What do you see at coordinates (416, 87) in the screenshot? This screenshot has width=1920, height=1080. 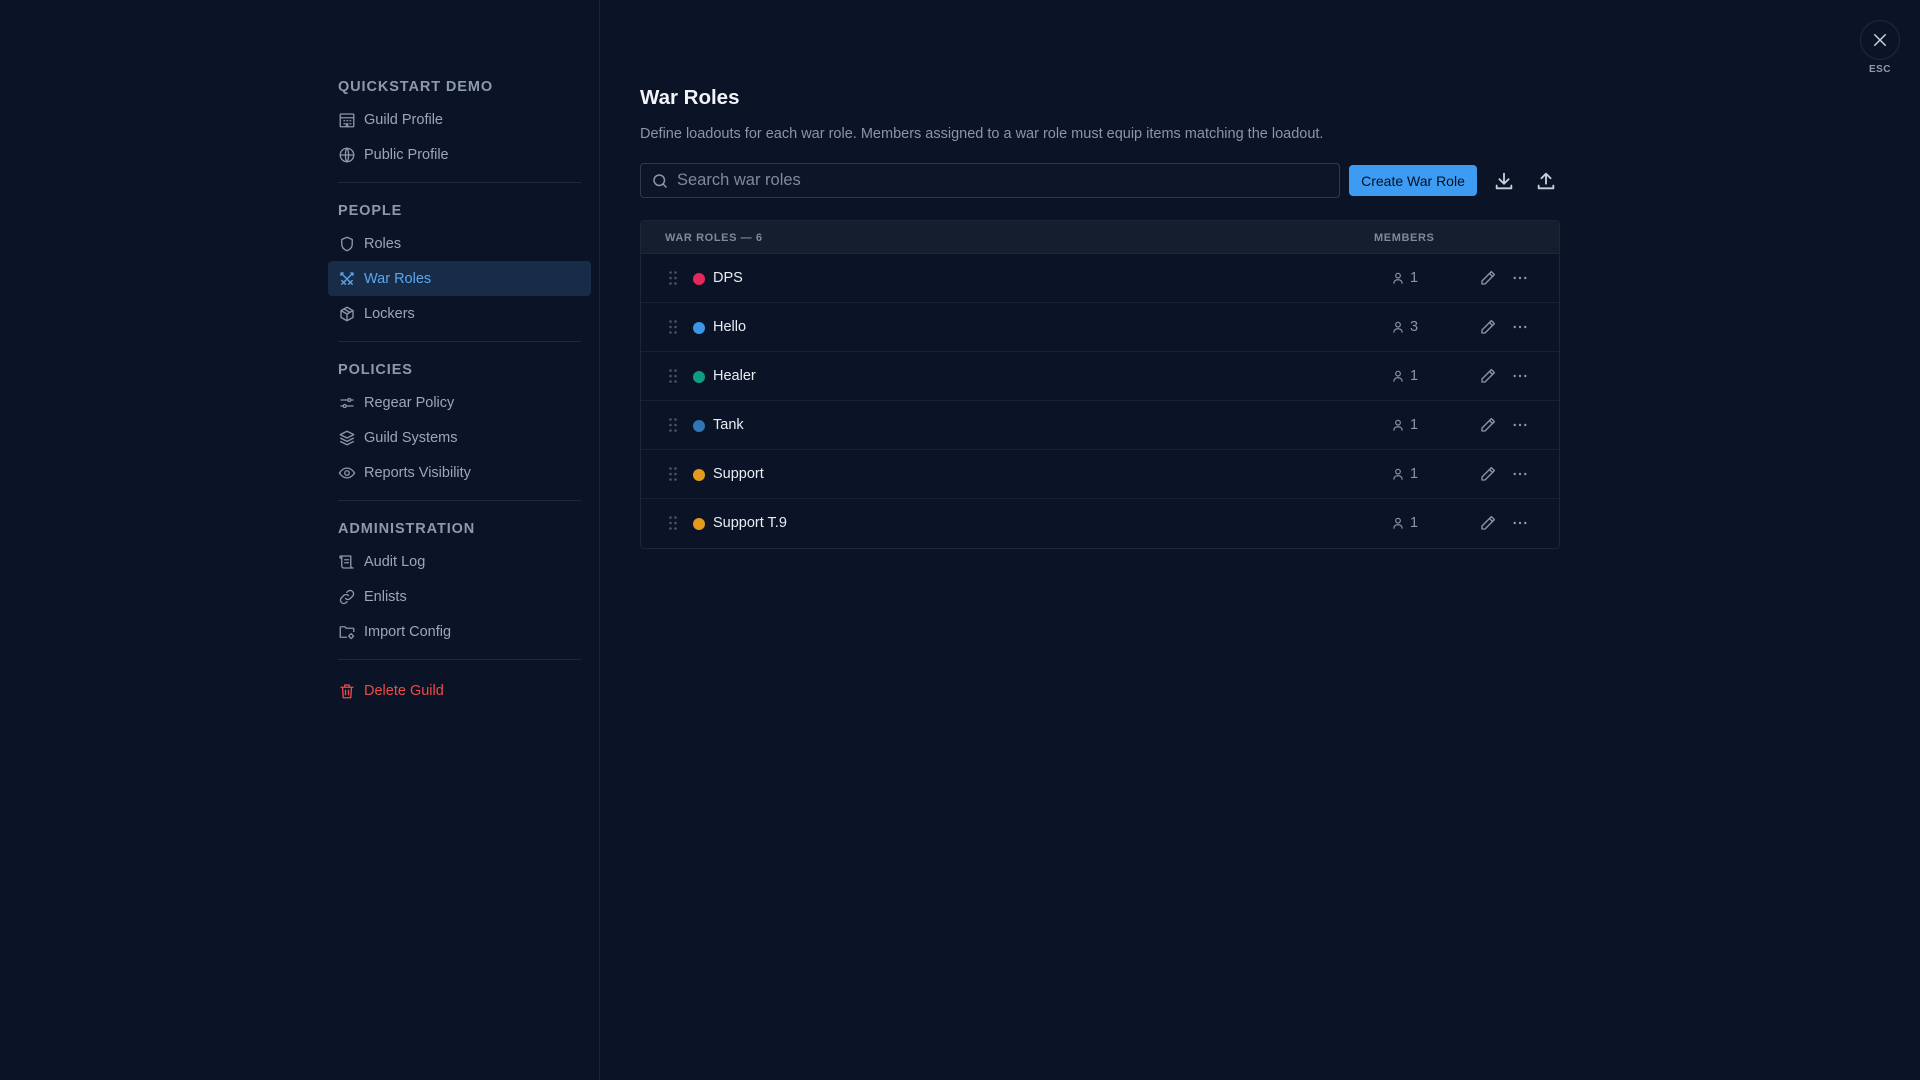 I see `section-title-guild: QUICKSTART DEMO` at bounding box center [416, 87].